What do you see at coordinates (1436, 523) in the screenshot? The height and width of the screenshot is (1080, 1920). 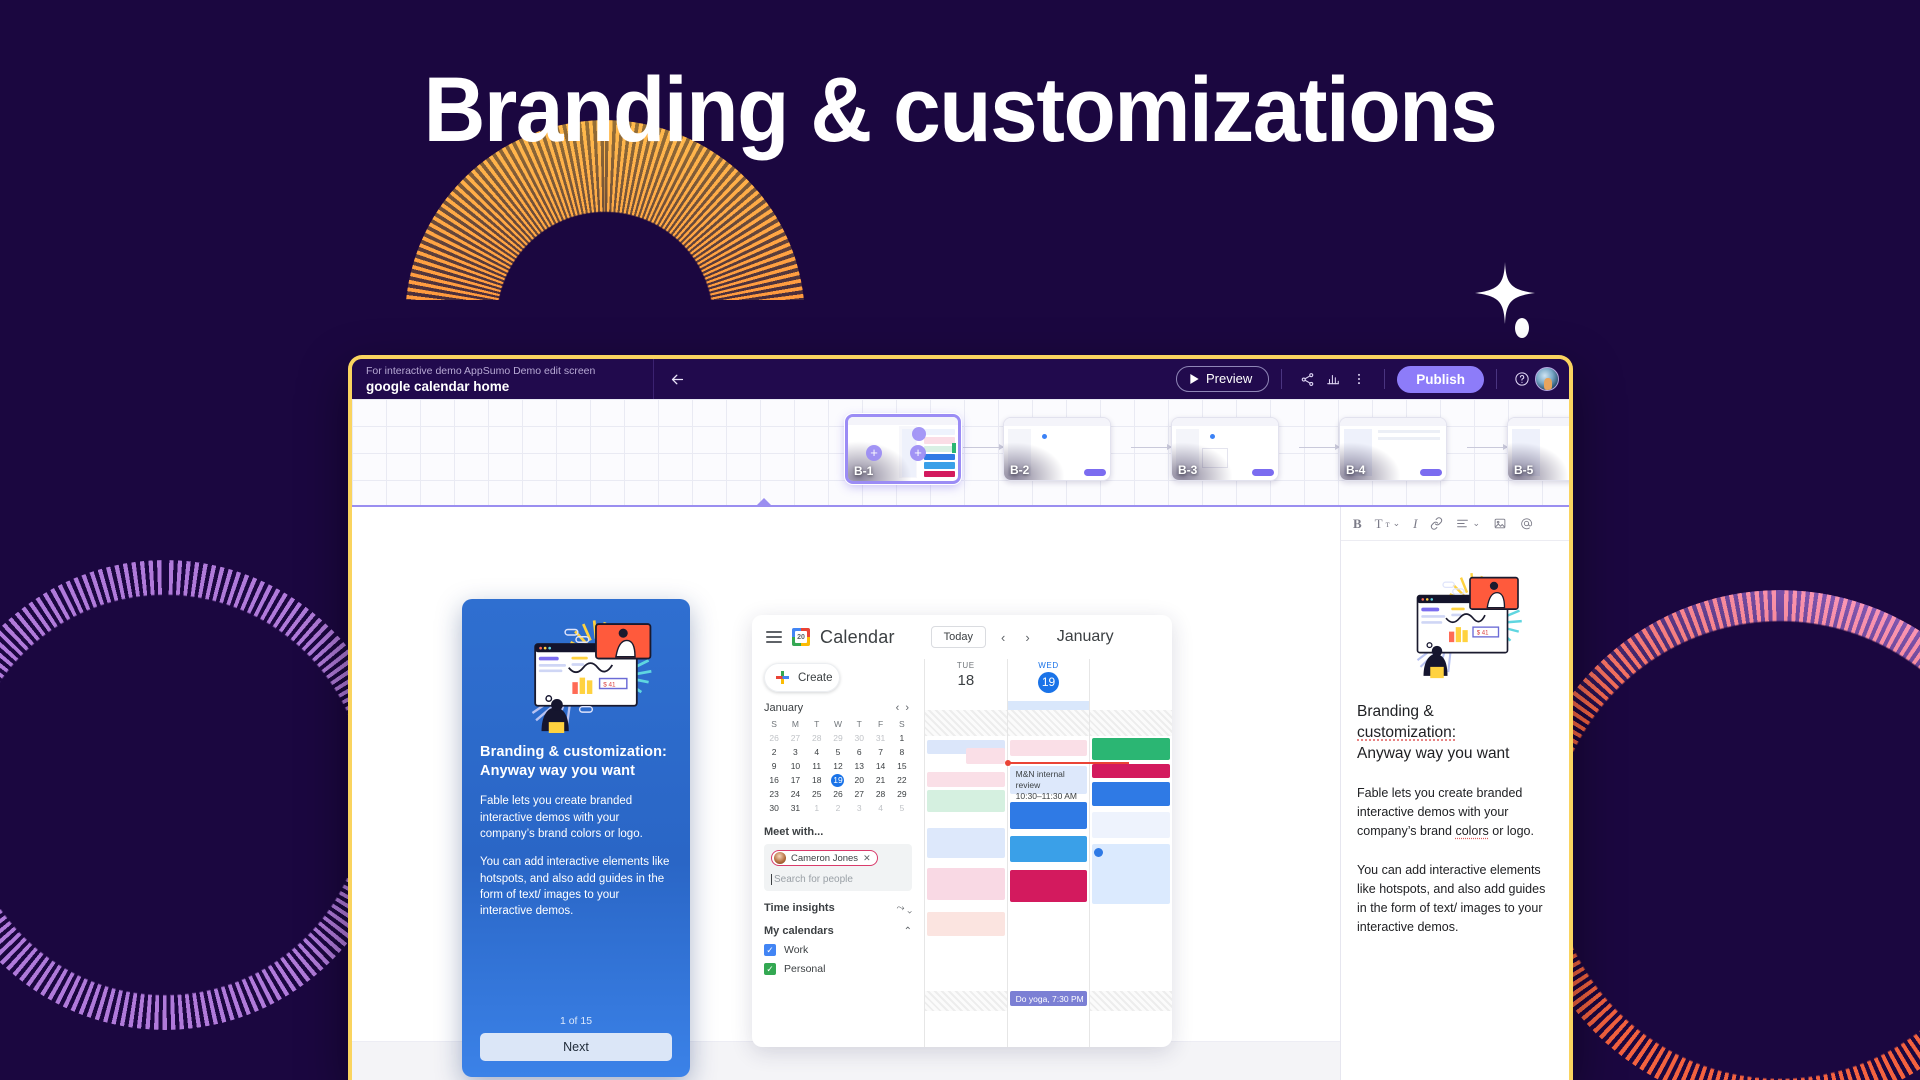 I see `link-icon` at bounding box center [1436, 523].